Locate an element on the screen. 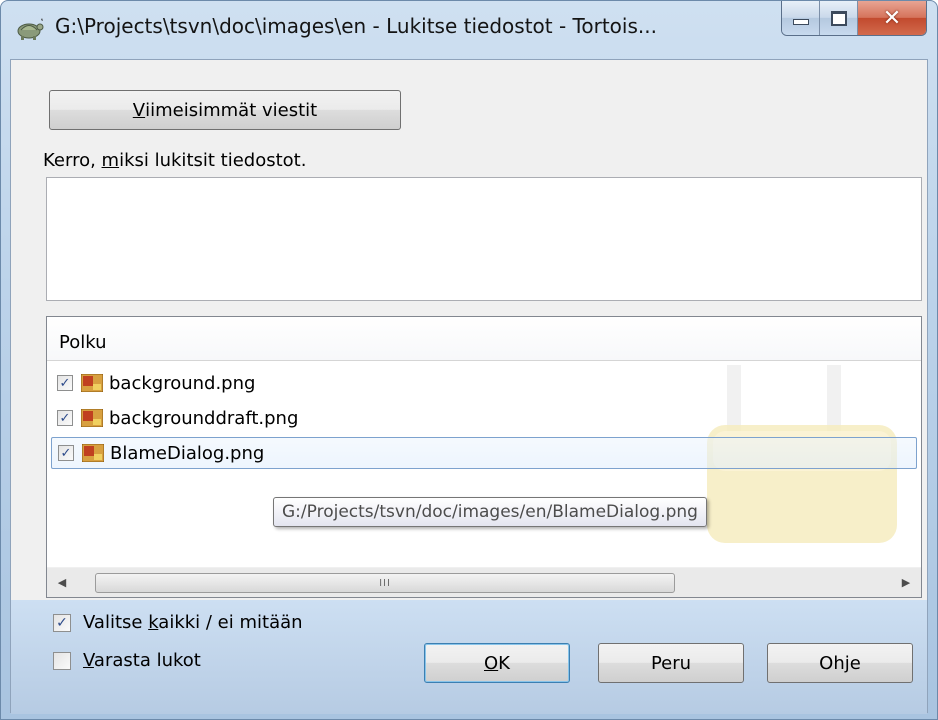 The width and height of the screenshot is (938, 720). column-header-label: Polku is located at coordinates (83, 342).